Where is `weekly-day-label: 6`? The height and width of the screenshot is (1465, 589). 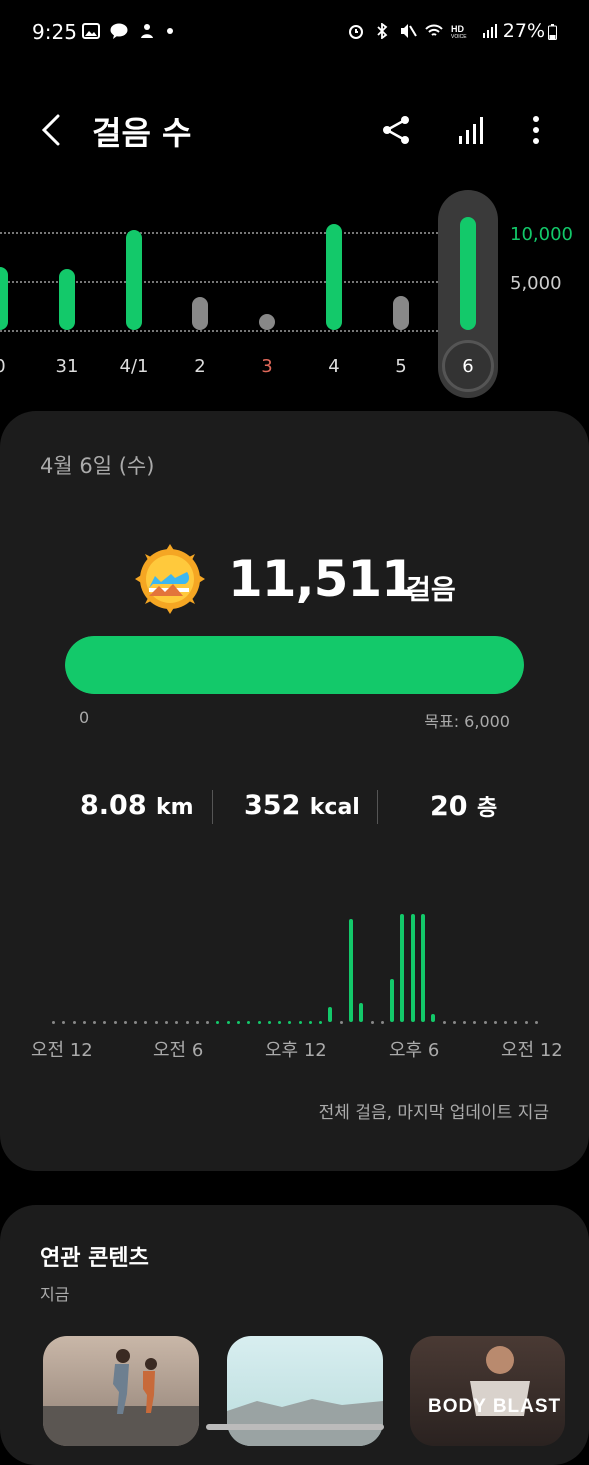 weekly-day-label: 6 is located at coordinates (468, 366).